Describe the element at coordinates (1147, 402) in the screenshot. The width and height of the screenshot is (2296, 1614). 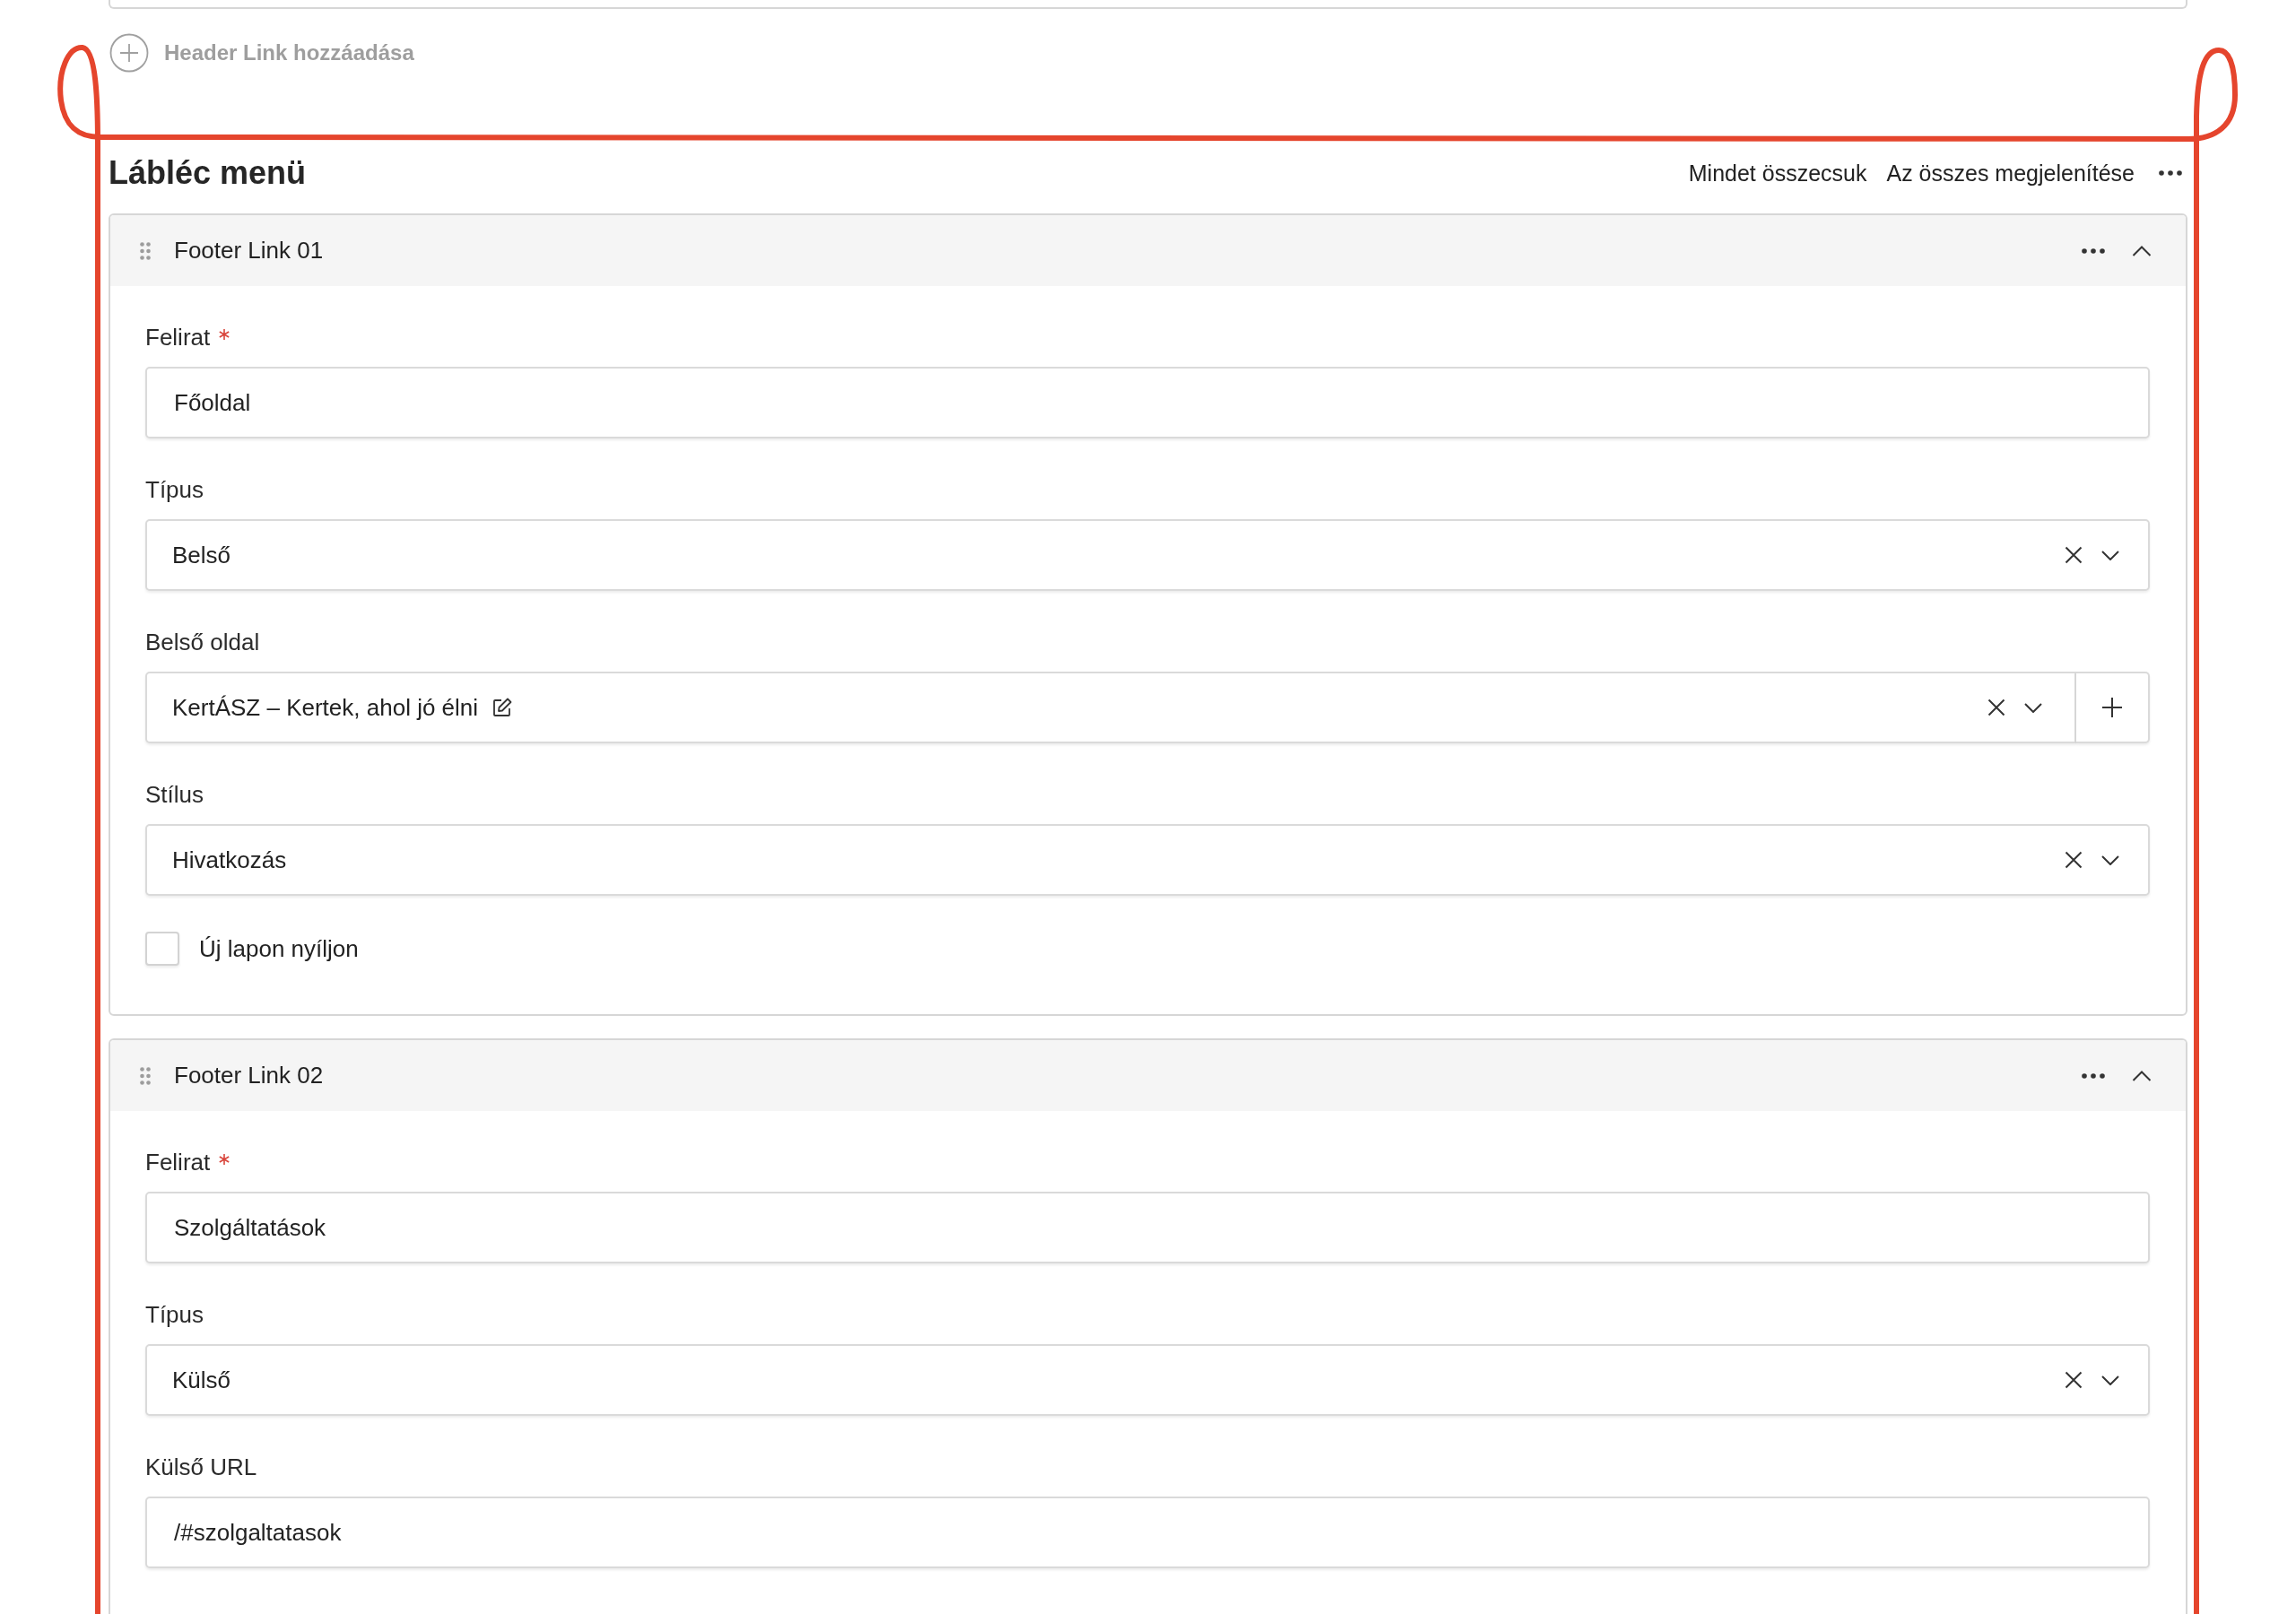
I see `text-field: Főoldal` at that location.